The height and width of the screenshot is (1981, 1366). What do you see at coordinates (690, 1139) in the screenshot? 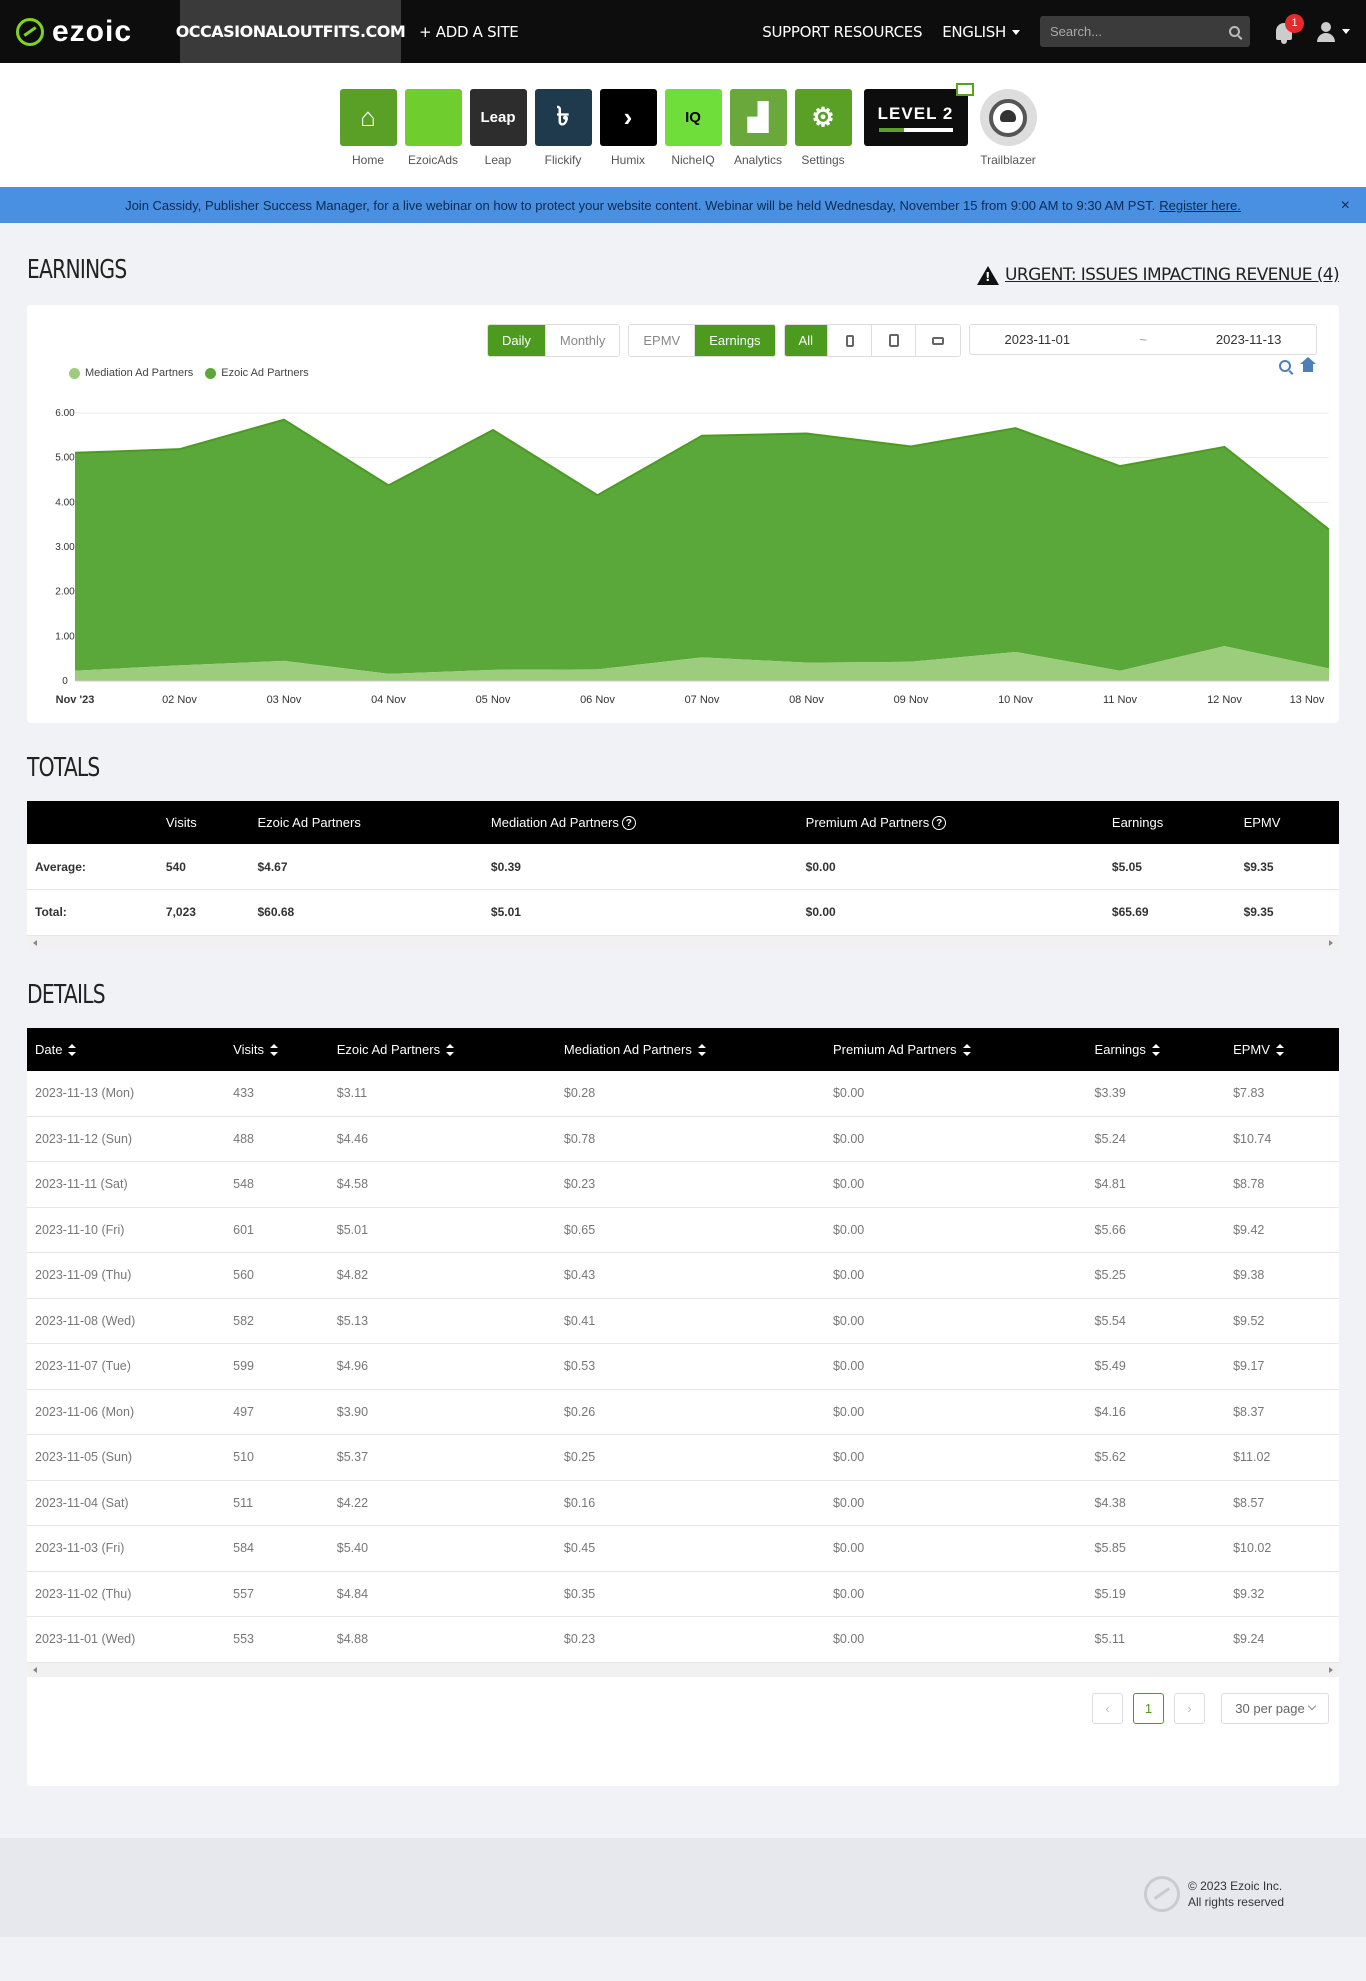
I see `details-cell: $0.78` at bounding box center [690, 1139].